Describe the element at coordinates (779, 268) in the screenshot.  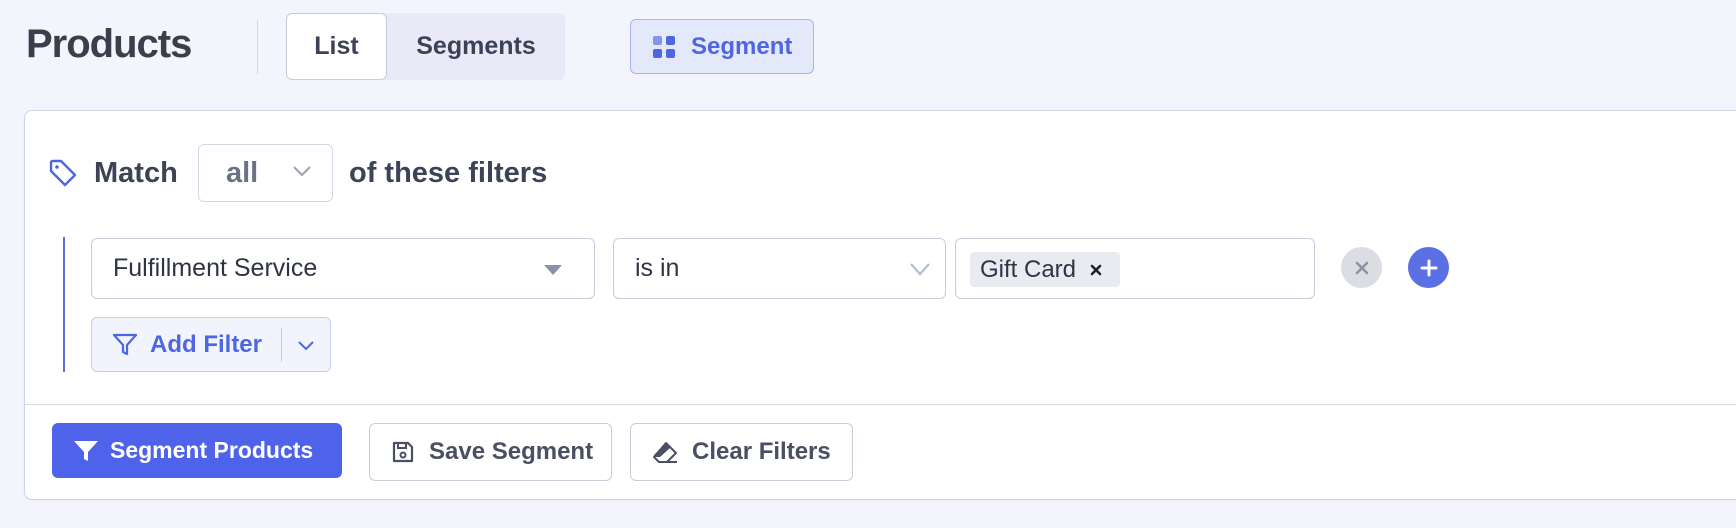
I see `filter-operator-select: is in` at that location.